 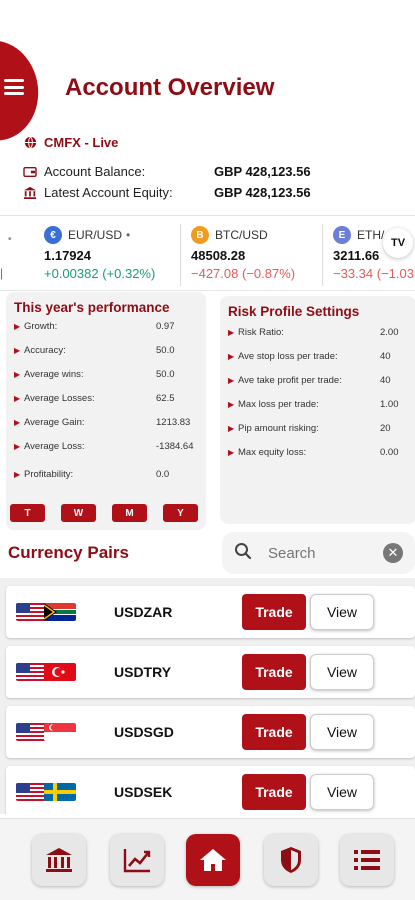 What do you see at coordinates (170, 87) in the screenshot?
I see `page-title: Account Overview` at bounding box center [170, 87].